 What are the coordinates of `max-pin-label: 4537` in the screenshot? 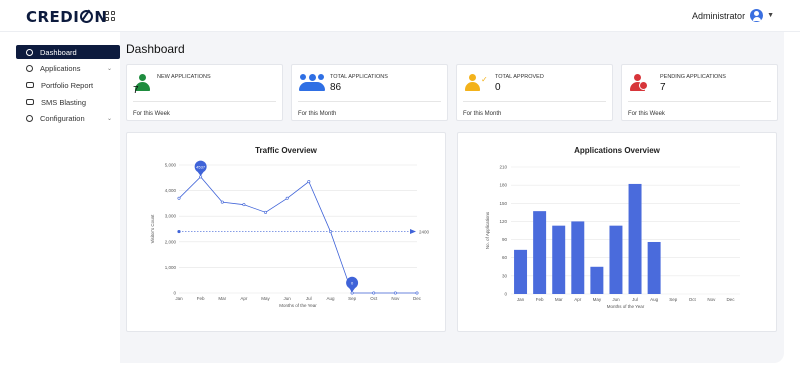 It's located at (201, 166).